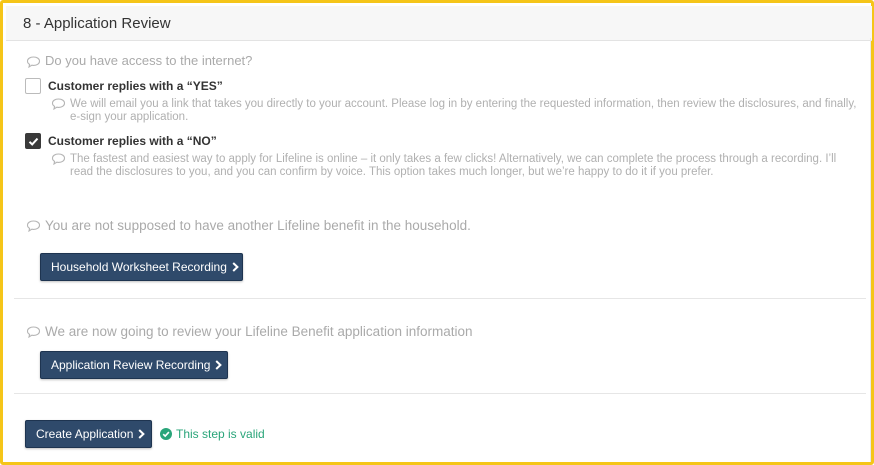  I want to click on household-worksheet-recording-button: Household Worksheet Recording, so click(141, 267).